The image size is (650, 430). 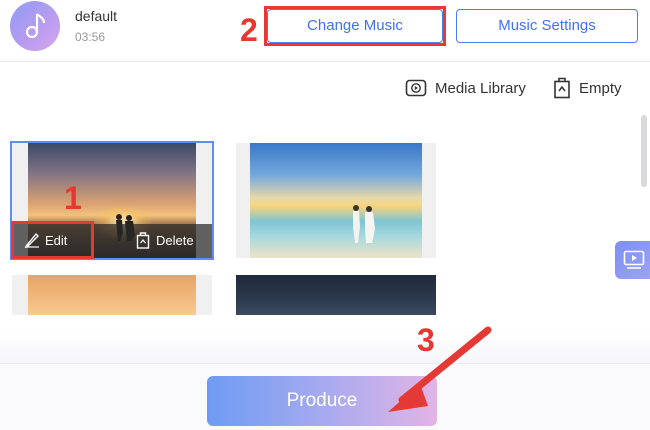 I want to click on media-thumbnail-beach, so click(x=336, y=200).